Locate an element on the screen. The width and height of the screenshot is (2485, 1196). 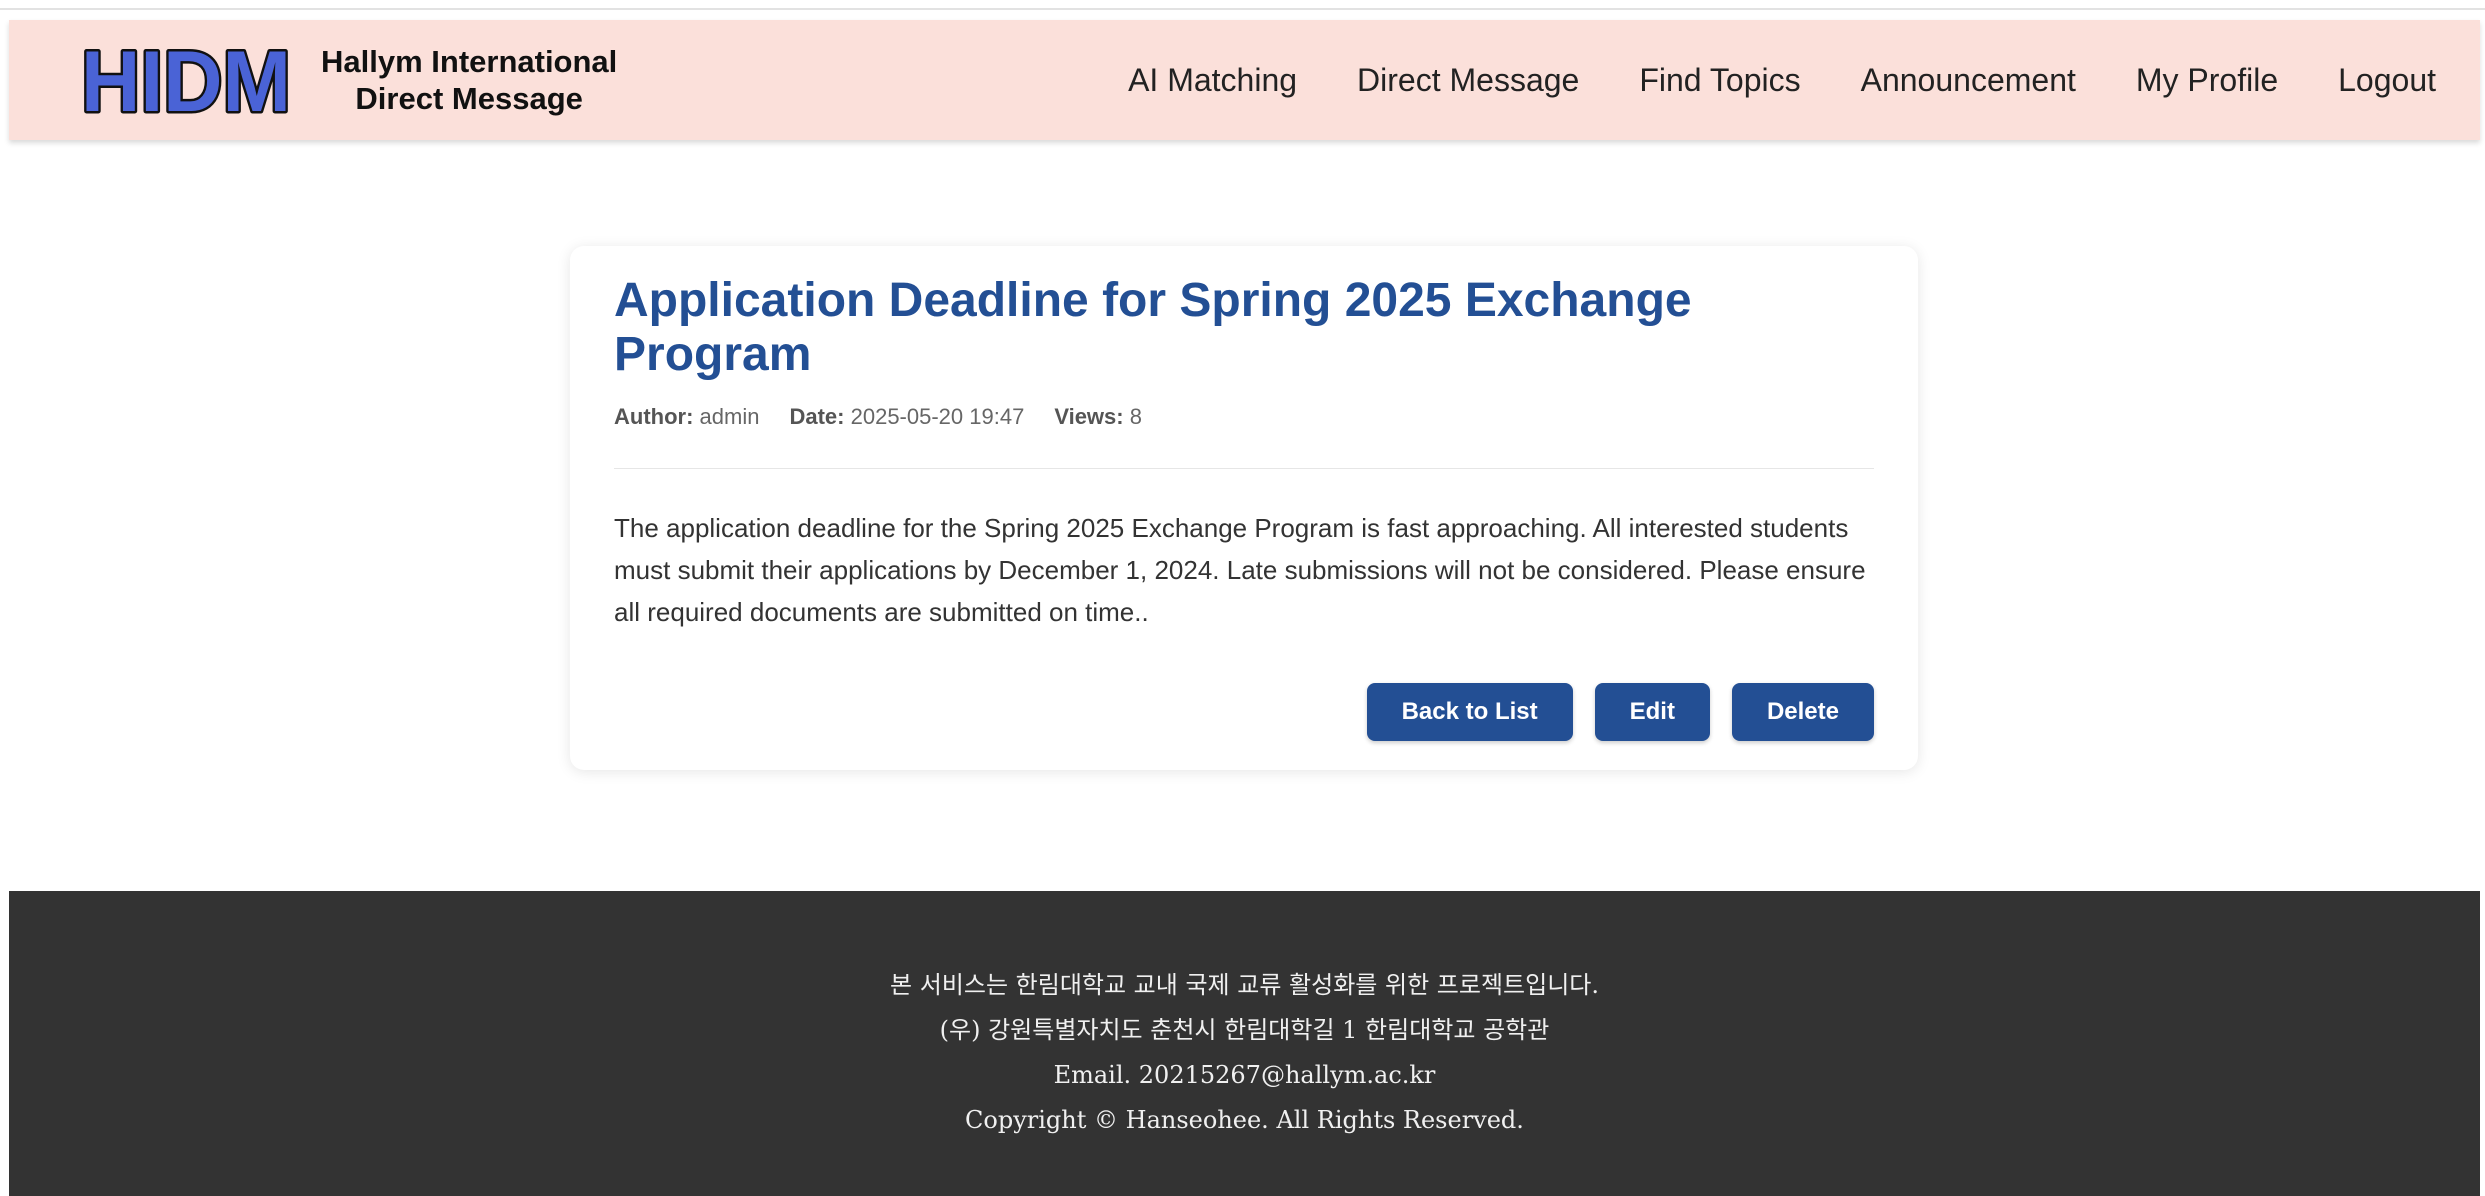
nav-my-profile: My Profile is located at coordinates (2207, 80).